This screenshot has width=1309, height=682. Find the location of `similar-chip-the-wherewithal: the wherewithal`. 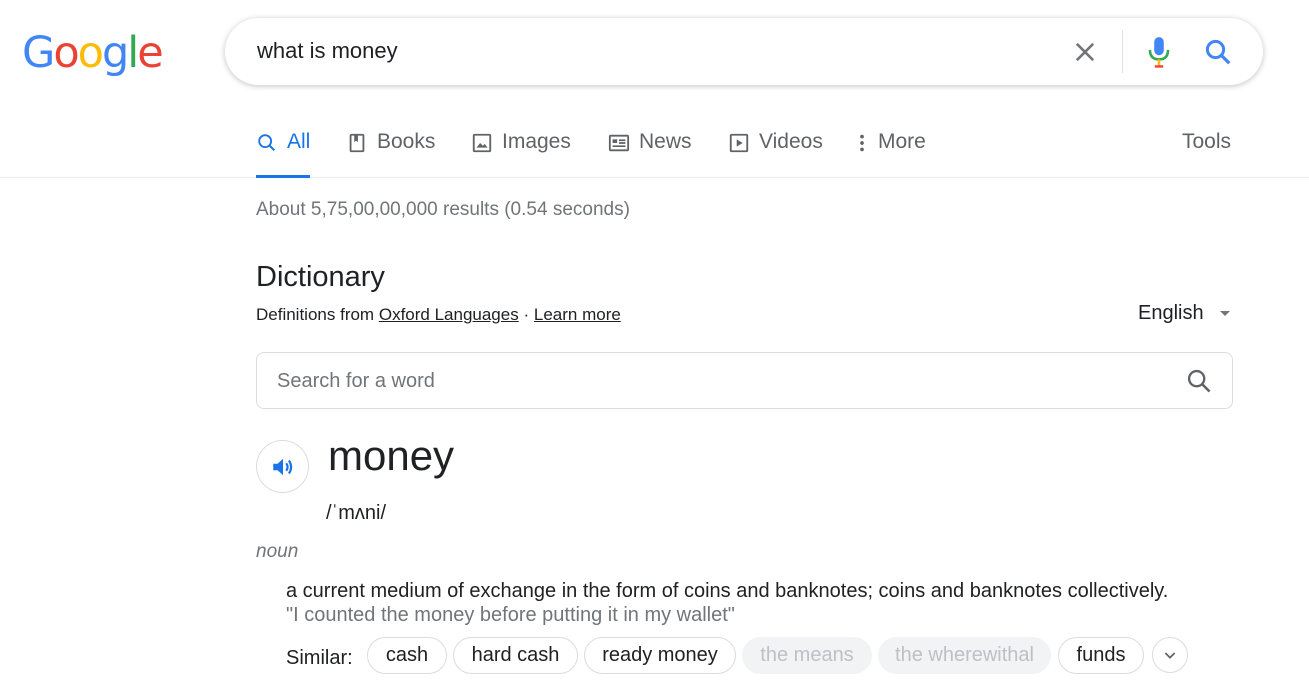

similar-chip-the-wherewithal: the wherewithal is located at coordinates (964, 655).